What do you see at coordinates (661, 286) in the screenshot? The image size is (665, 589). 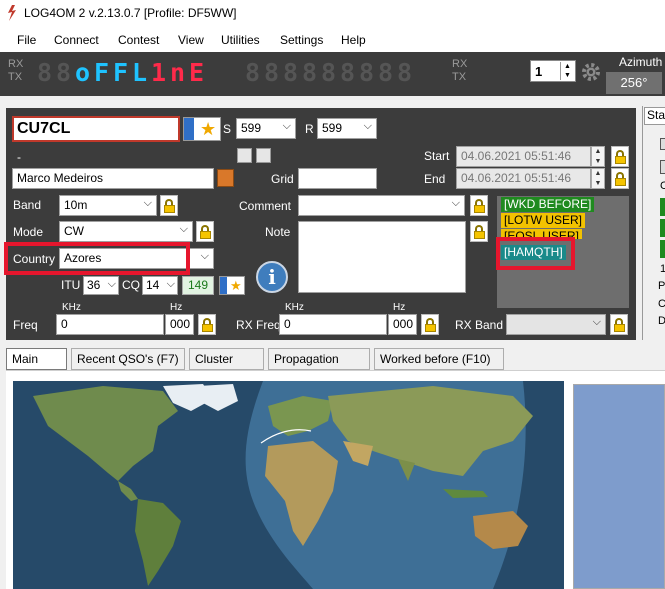 I see `strip-label-p: P` at bounding box center [661, 286].